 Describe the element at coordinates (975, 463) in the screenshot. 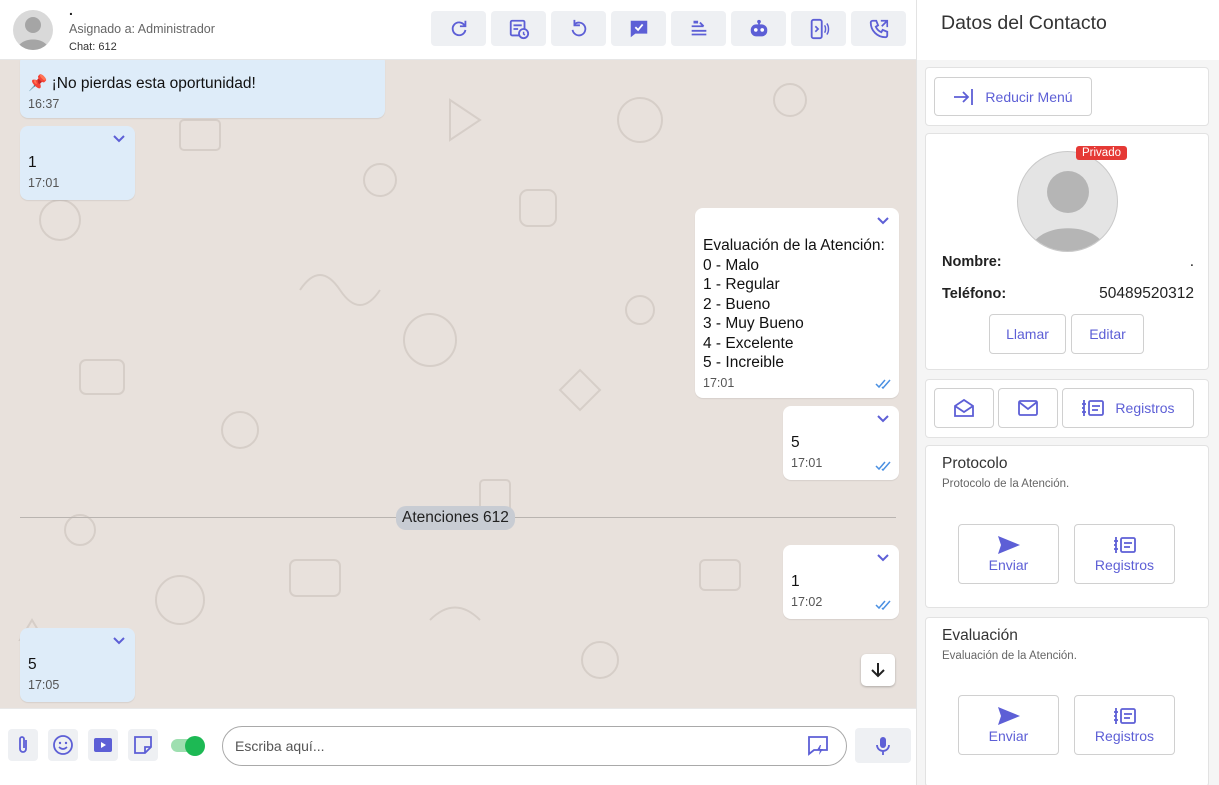

I see `protocol-title: Protocolo` at that location.